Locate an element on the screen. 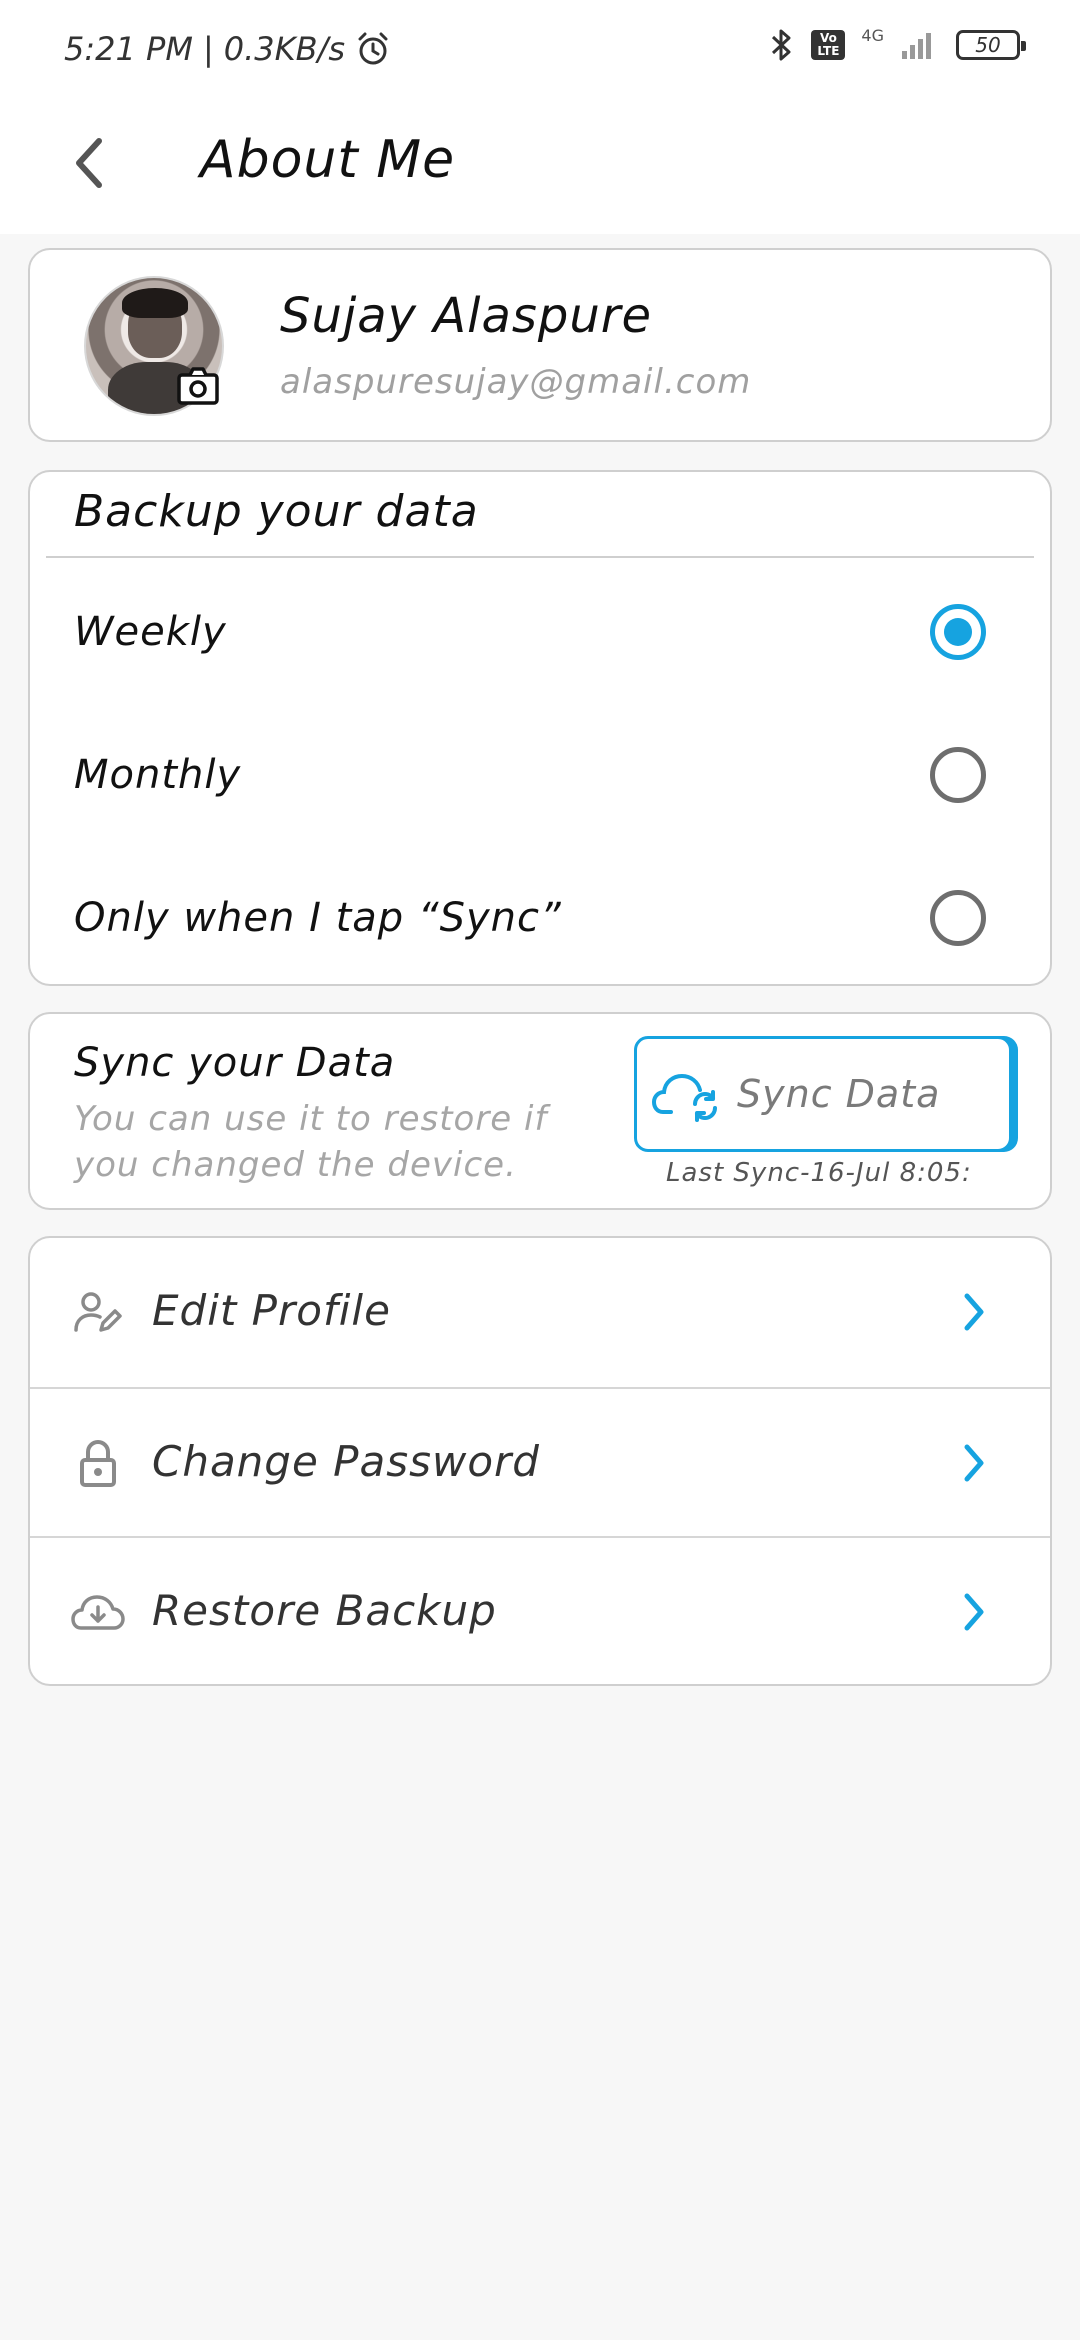  status-right: Vo LTE 4G 50 is located at coordinates (897, 43).